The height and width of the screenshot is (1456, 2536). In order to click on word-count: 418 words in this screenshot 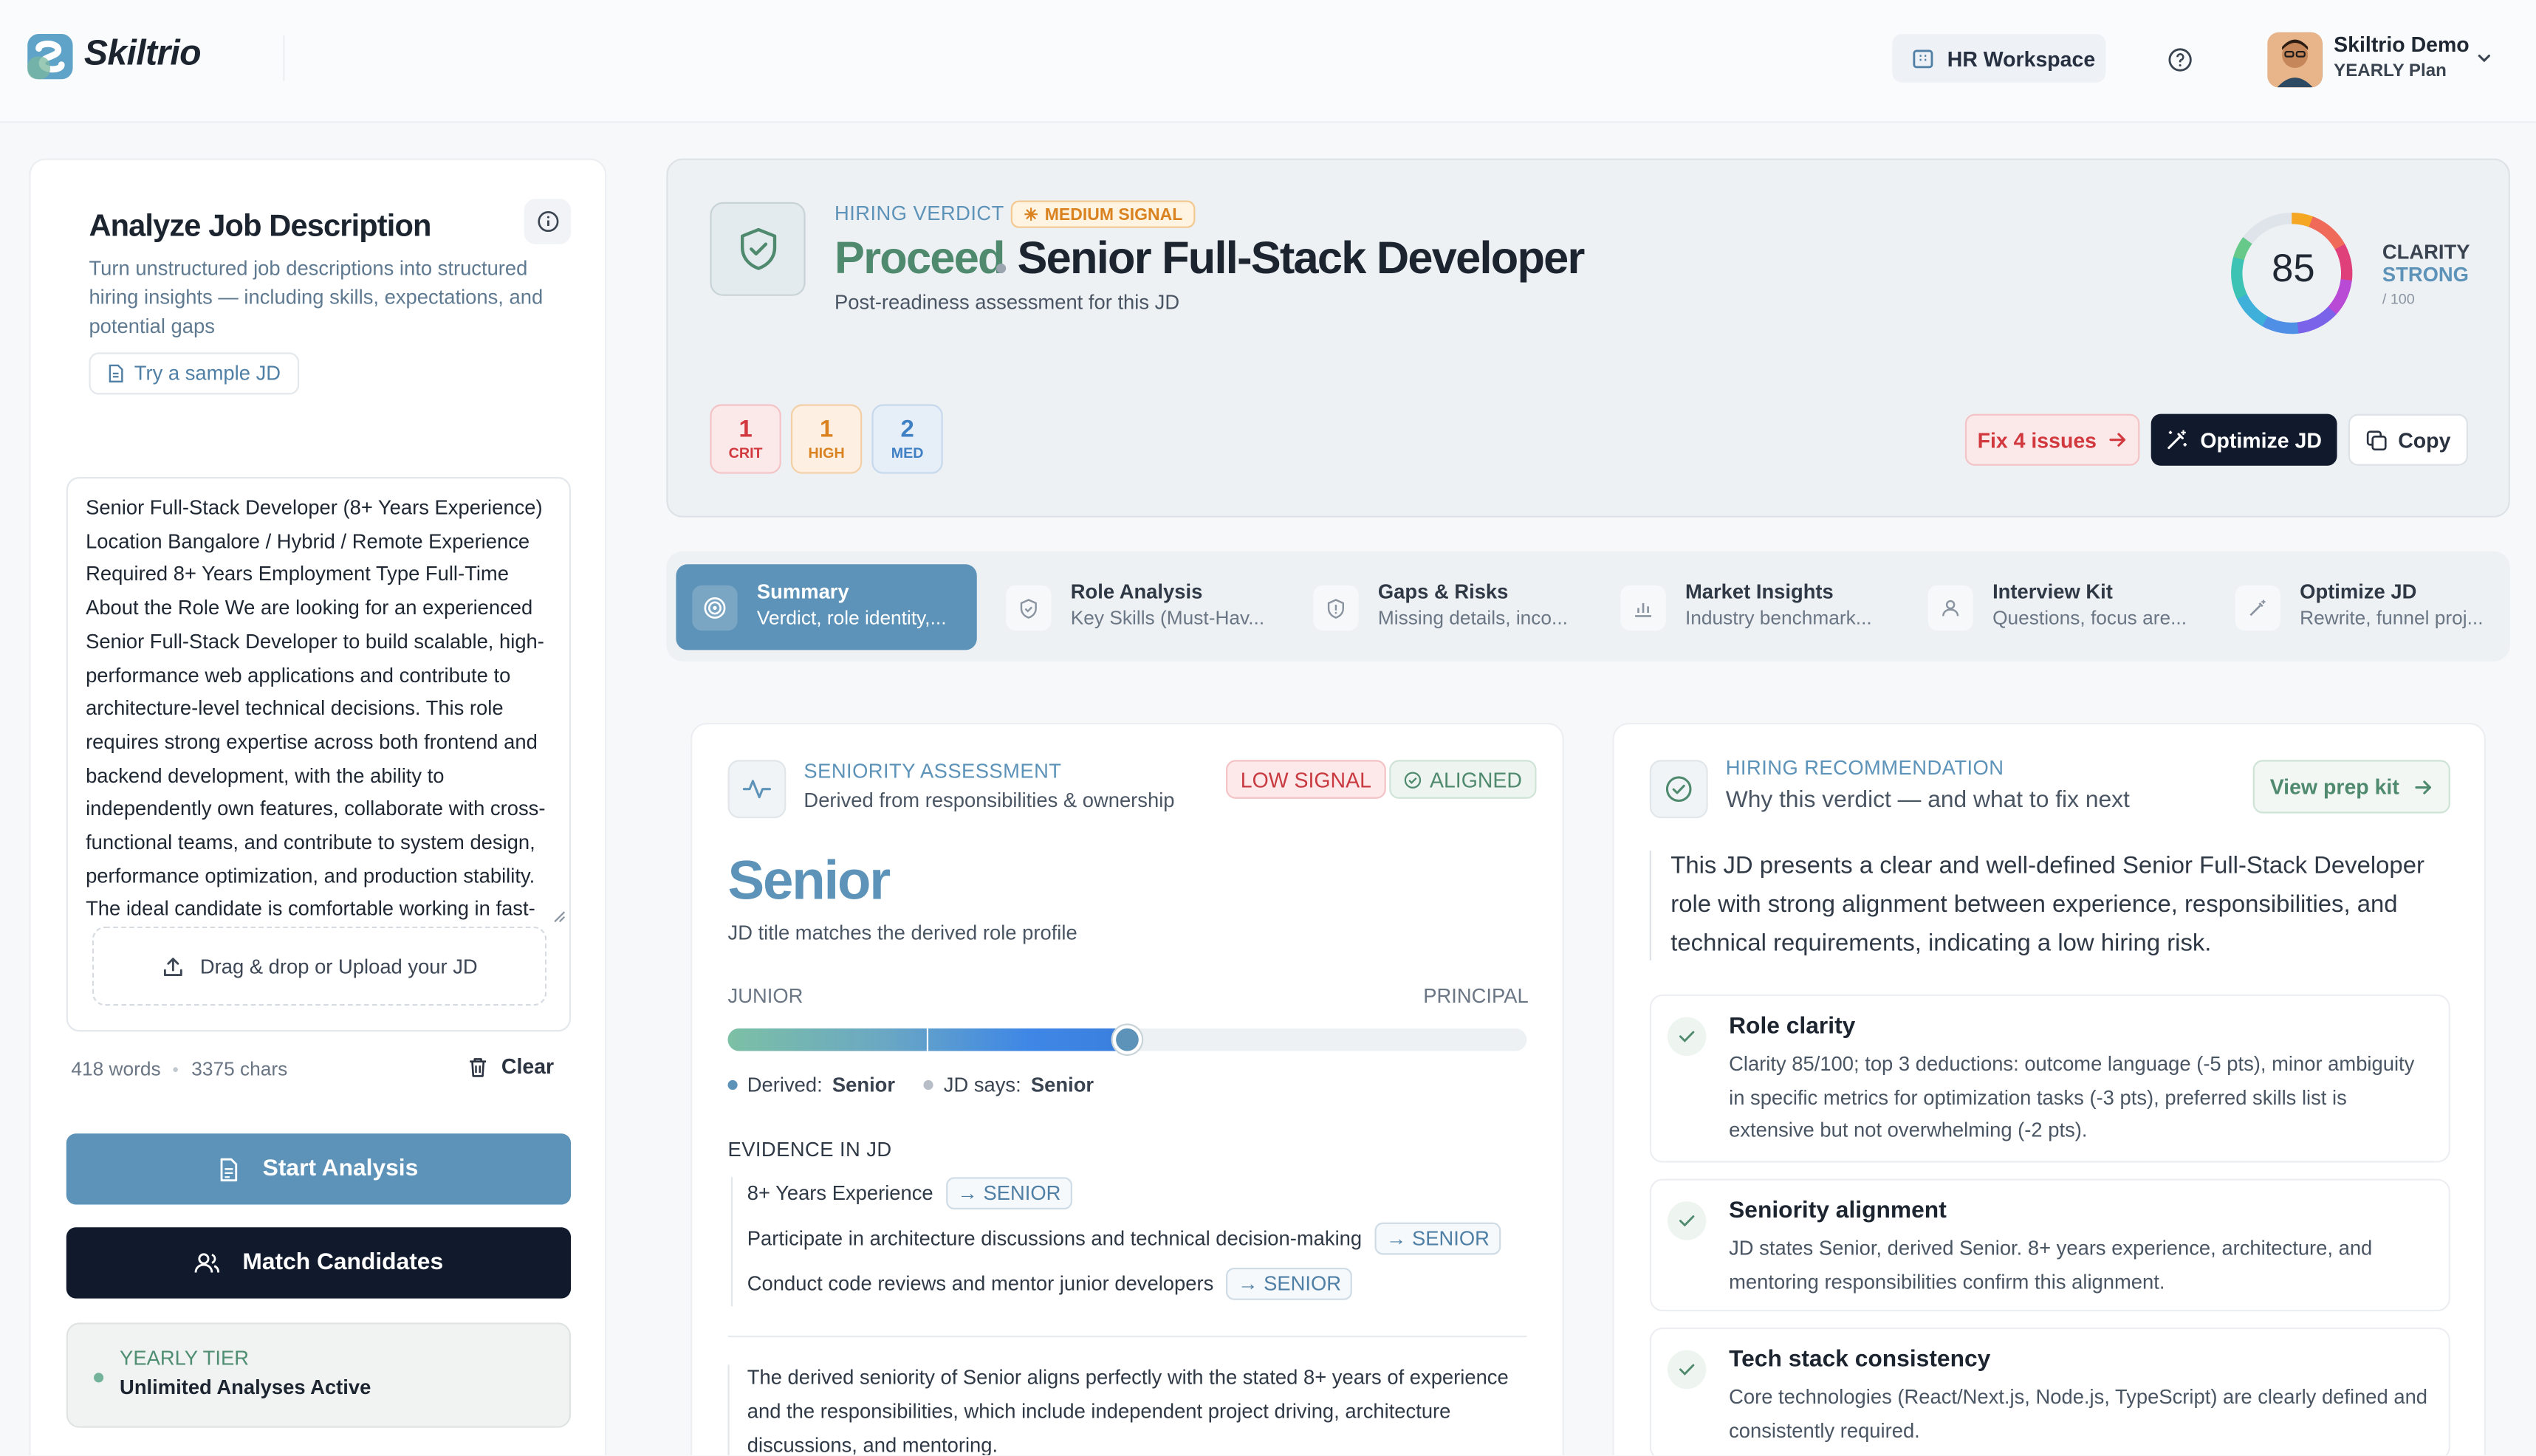, I will do `click(116, 1068)`.